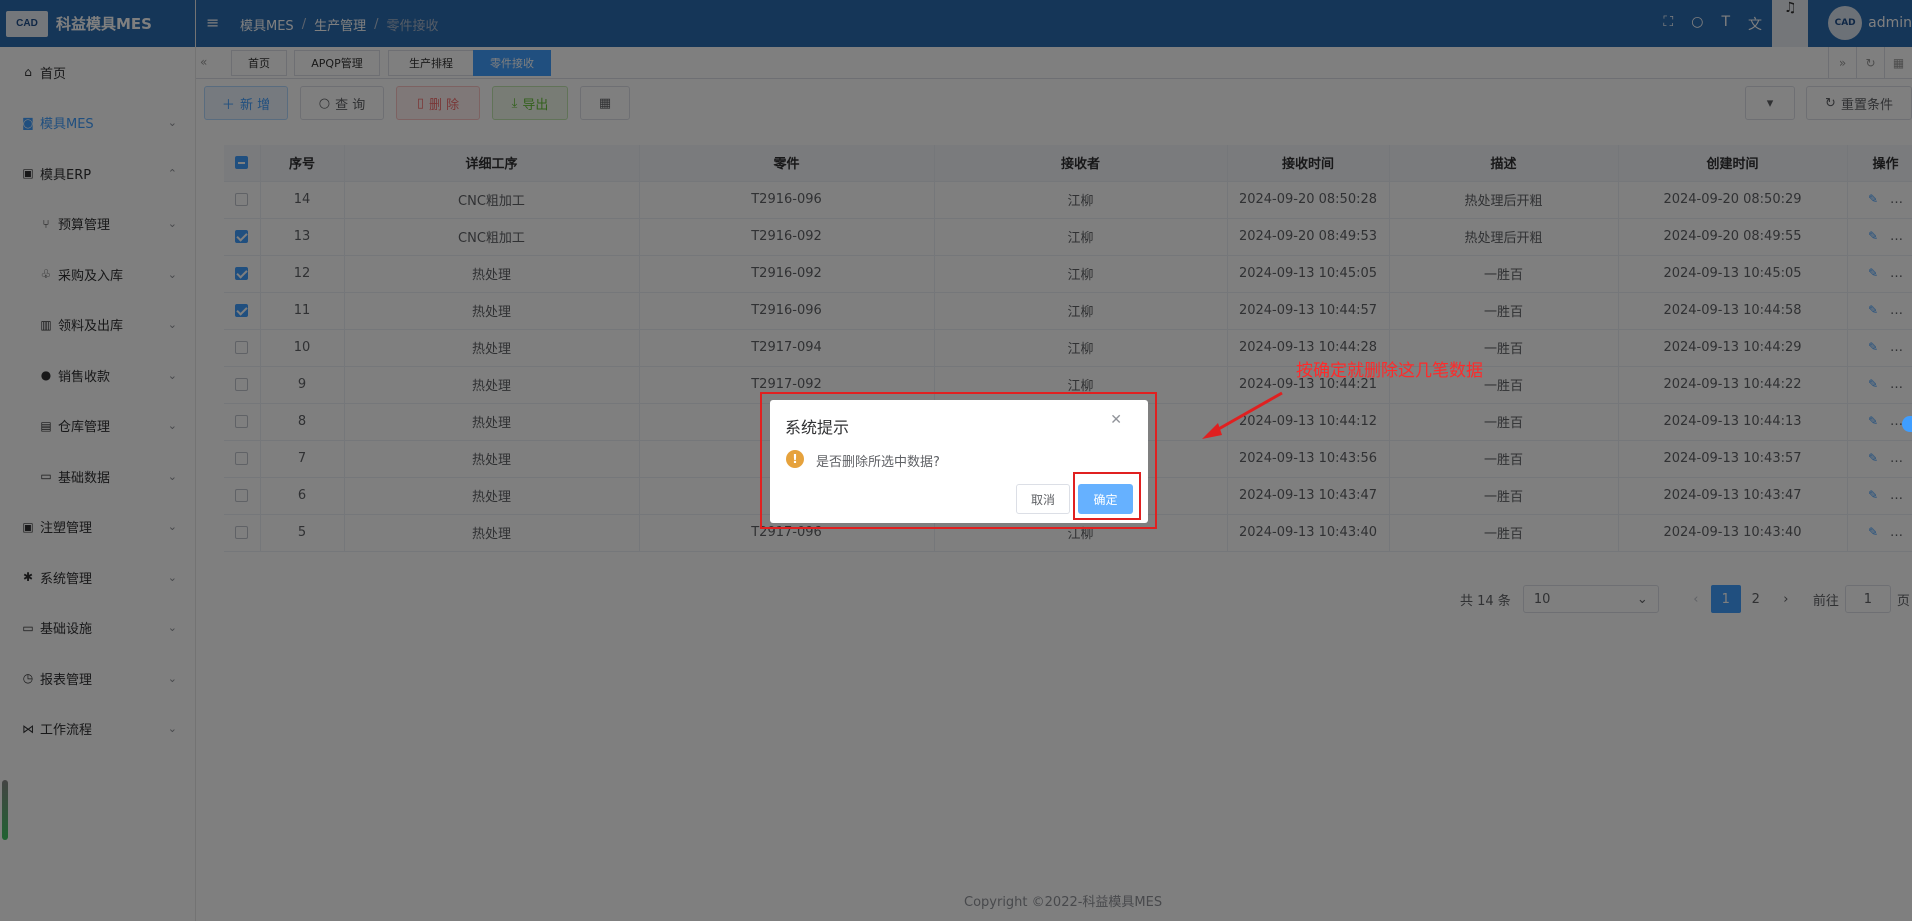 This screenshot has width=1912, height=921. What do you see at coordinates (1242, 415) in the screenshot?
I see `annotation-arrow` at bounding box center [1242, 415].